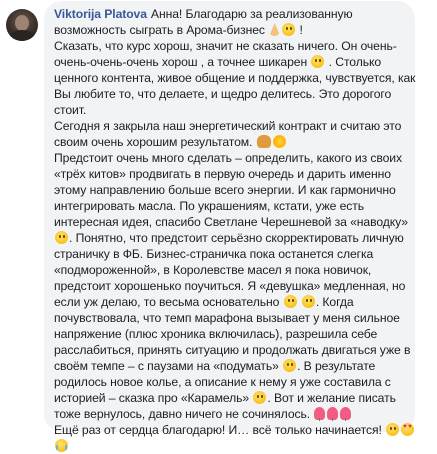  I want to click on comment-text-fragment: . Вот и желание писать, so click(331, 398).